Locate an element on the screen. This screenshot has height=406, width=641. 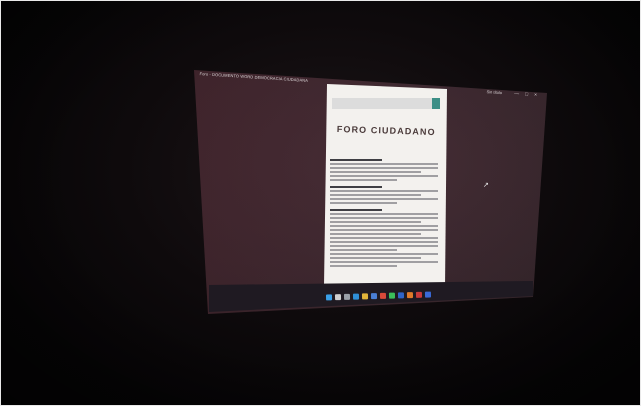
document-page: FORO CIUDADANO is located at coordinates (385, 186).